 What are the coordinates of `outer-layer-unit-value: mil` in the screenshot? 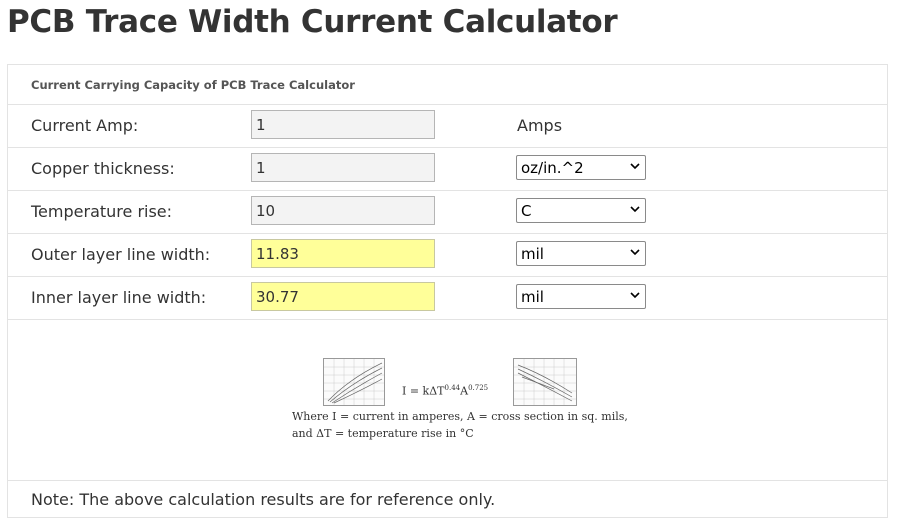 It's located at (532, 254).